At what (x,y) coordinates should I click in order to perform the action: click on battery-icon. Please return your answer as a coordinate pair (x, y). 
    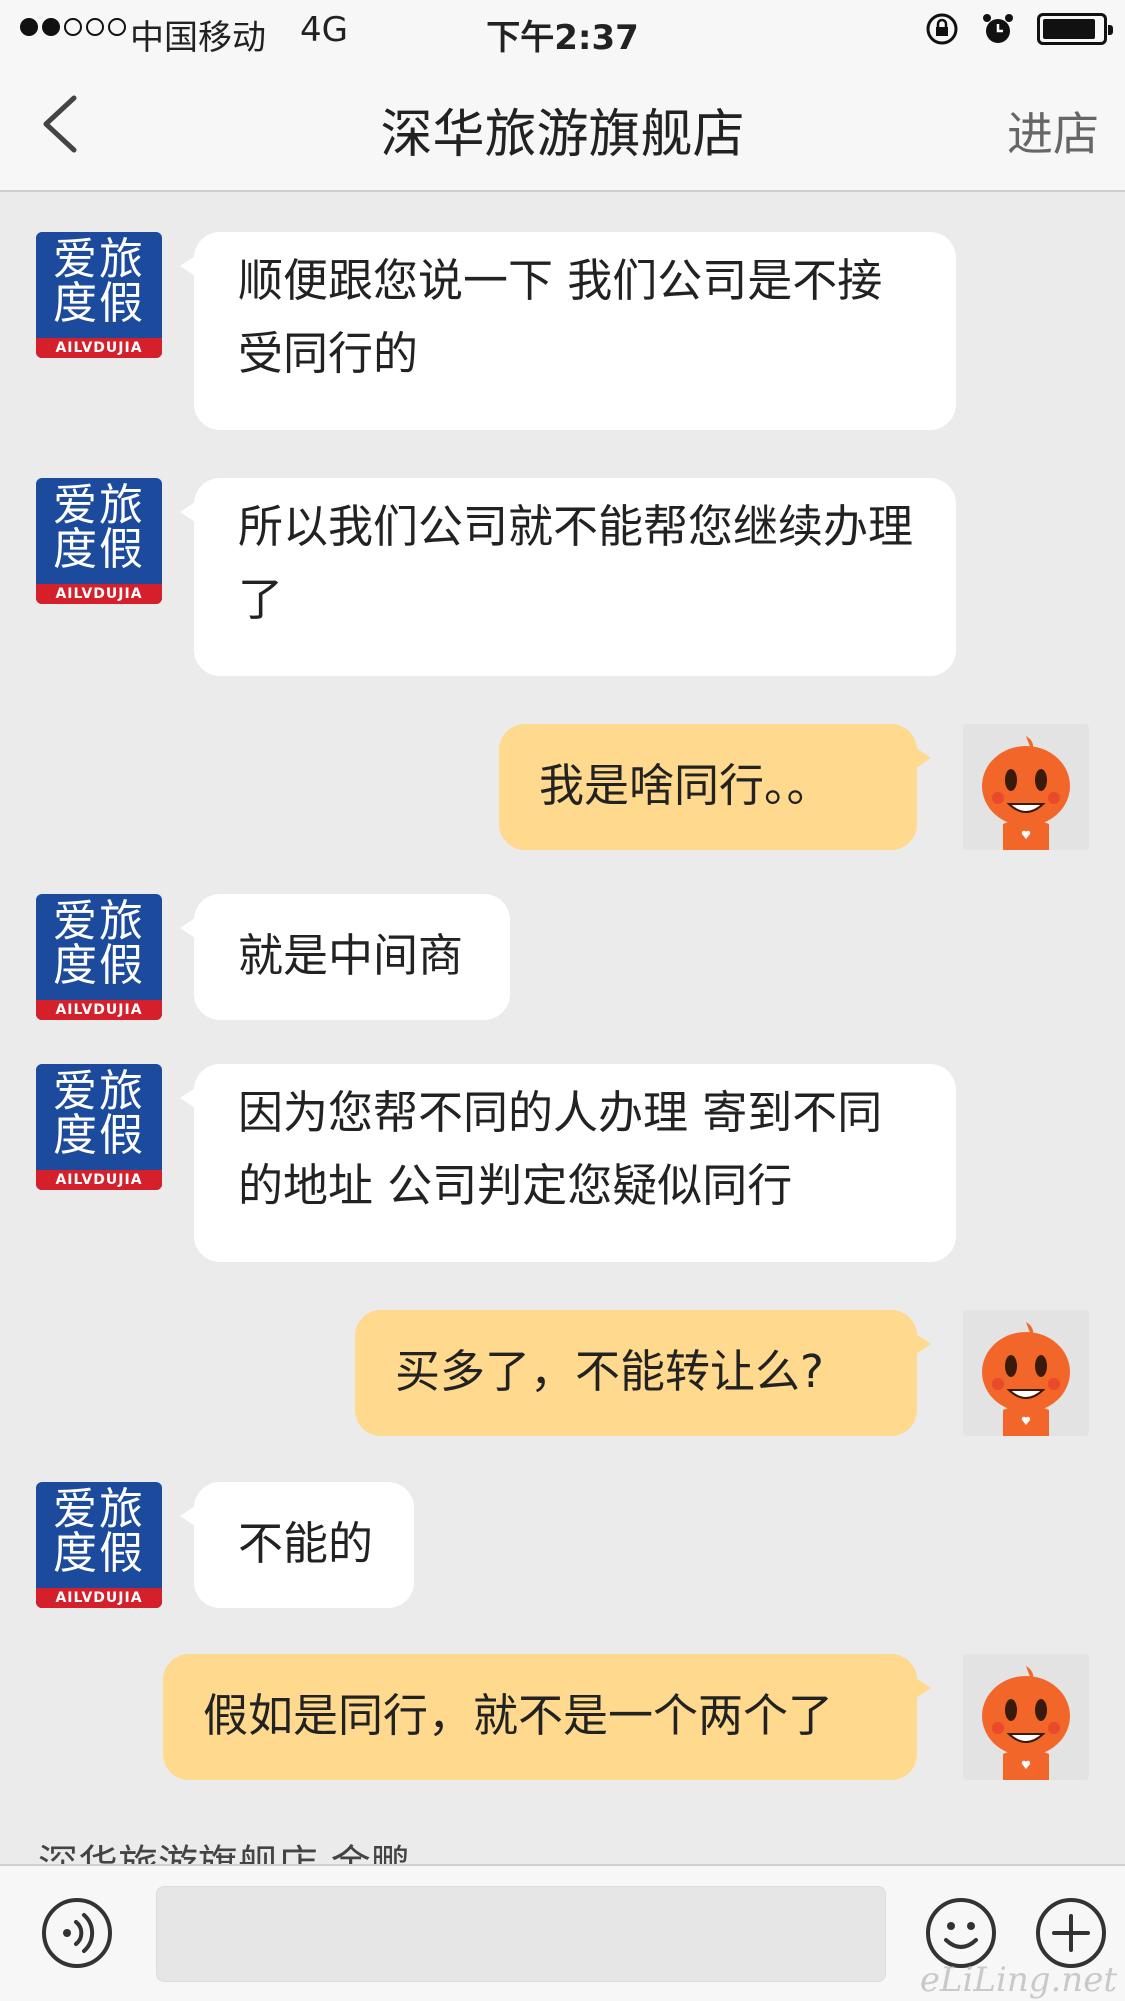
    Looking at the image, I should click on (1075, 29).